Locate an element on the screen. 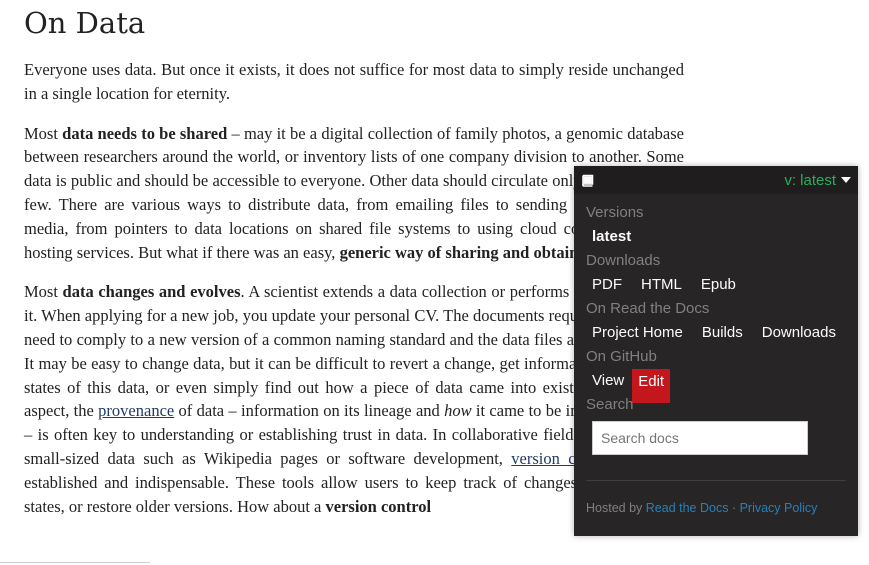 This screenshot has height=565, width=869. bold-text: data changes and evolves is located at coordinates (151, 292).